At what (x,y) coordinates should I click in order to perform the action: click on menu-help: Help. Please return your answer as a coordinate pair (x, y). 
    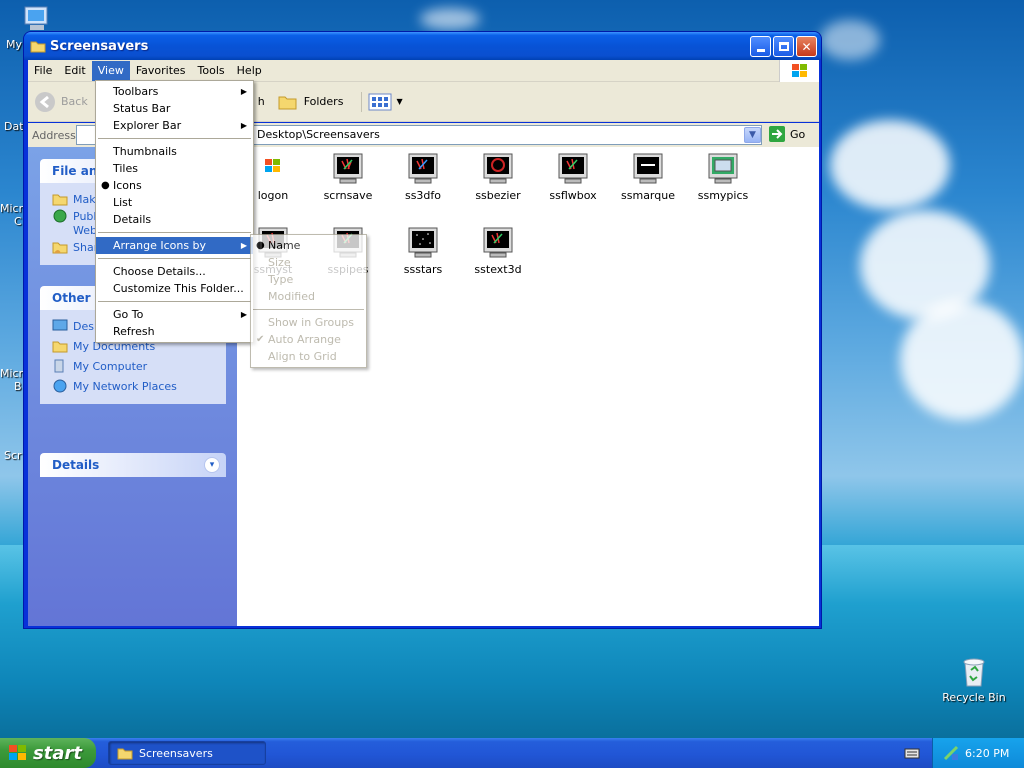
    Looking at the image, I should click on (249, 71).